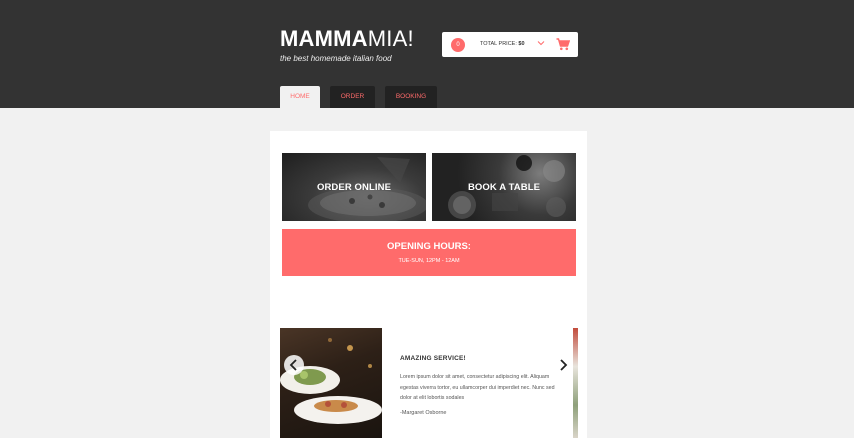 The image size is (854, 438). I want to click on logo-name-bold: MAMMA, so click(324, 38).